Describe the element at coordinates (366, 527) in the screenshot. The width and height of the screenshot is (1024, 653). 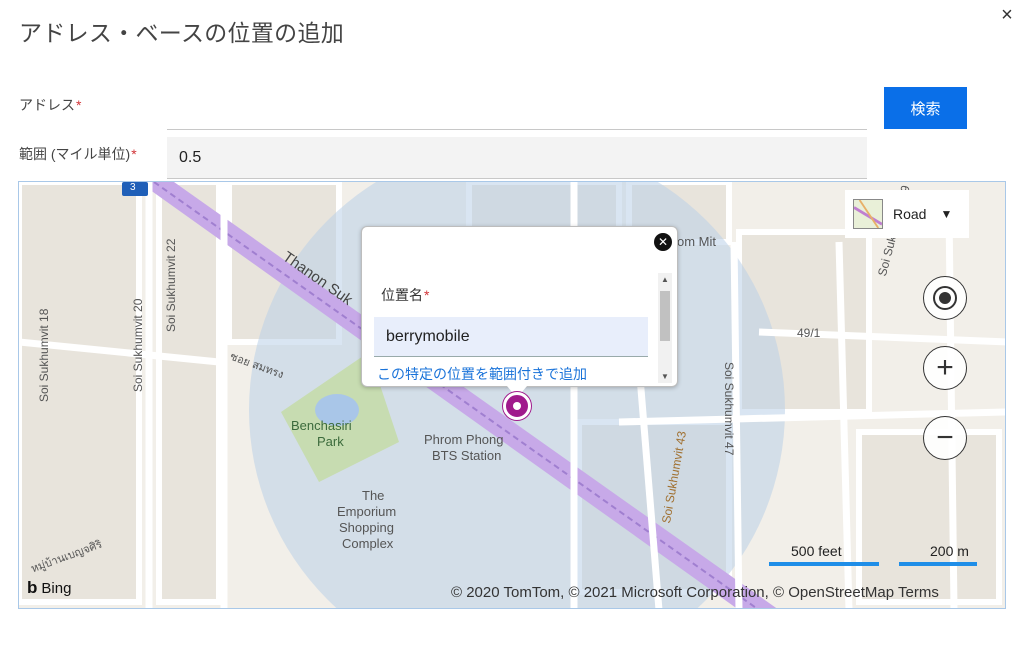
I see `mall-label-3: Shopping` at that location.